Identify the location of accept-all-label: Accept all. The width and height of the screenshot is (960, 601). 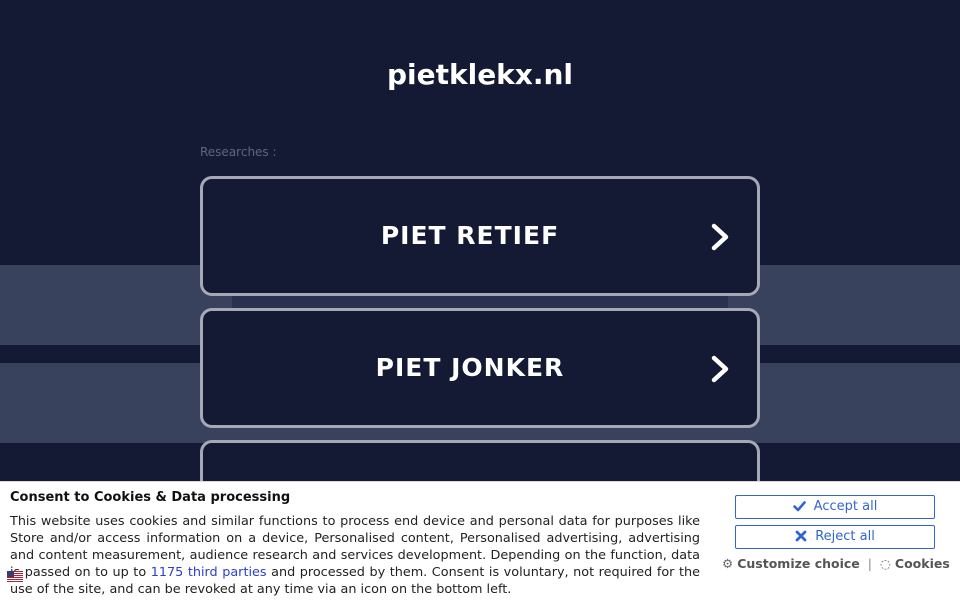
(845, 506).